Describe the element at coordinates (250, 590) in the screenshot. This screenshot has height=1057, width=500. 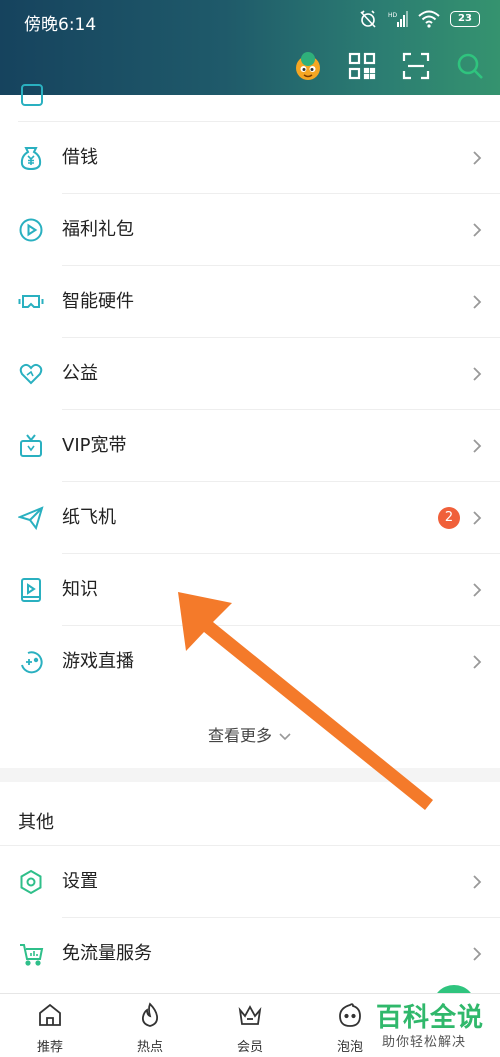
I see `menu-item-knowledge: 知识` at that location.